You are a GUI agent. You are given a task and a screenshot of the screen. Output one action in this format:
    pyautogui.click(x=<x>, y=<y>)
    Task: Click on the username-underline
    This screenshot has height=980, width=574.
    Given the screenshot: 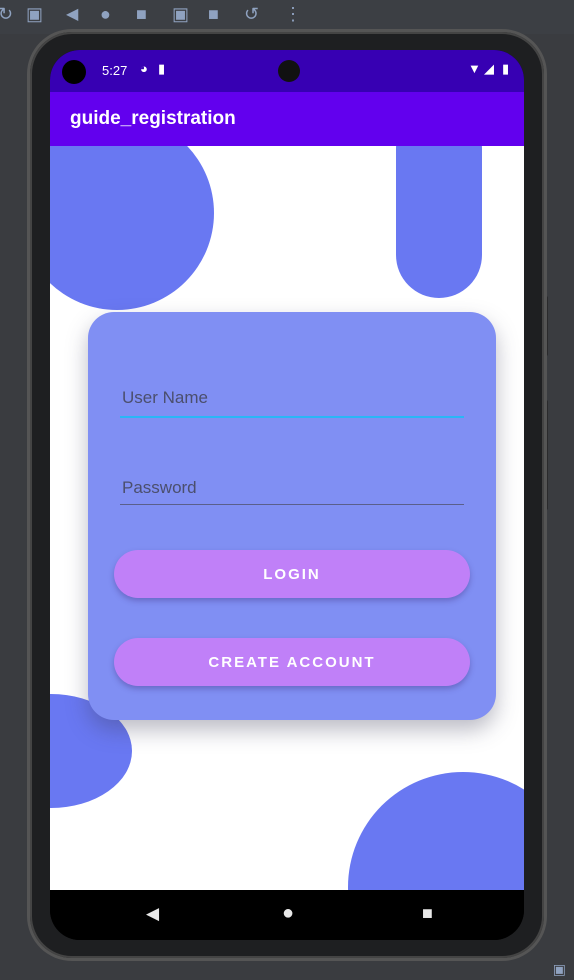 What is the action you would take?
    pyautogui.click(x=292, y=417)
    